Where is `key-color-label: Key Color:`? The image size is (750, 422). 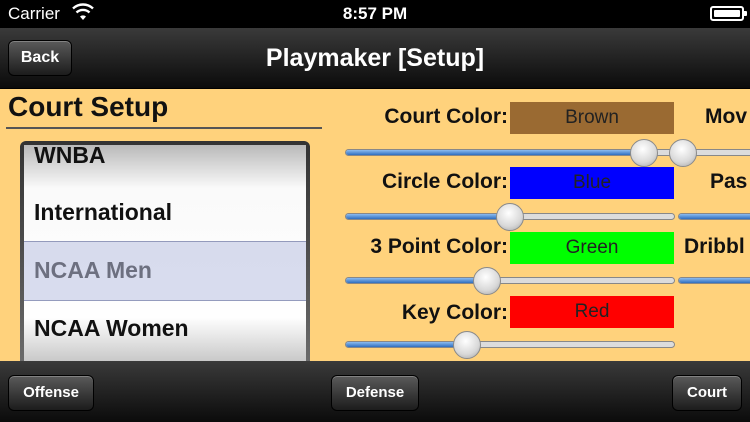
key-color-label: Key Color: is located at coordinates (454, 312).